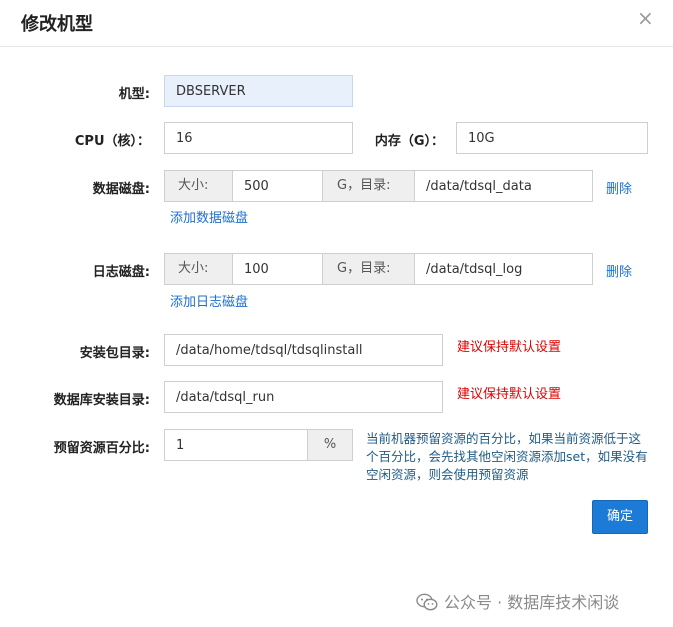 Image resolution: width=673 pixels, height=627 pixels. What do you see at coordinates (427, 604) in the screenshot?
I see `wechat-icon` at bounding box center [427, 604].